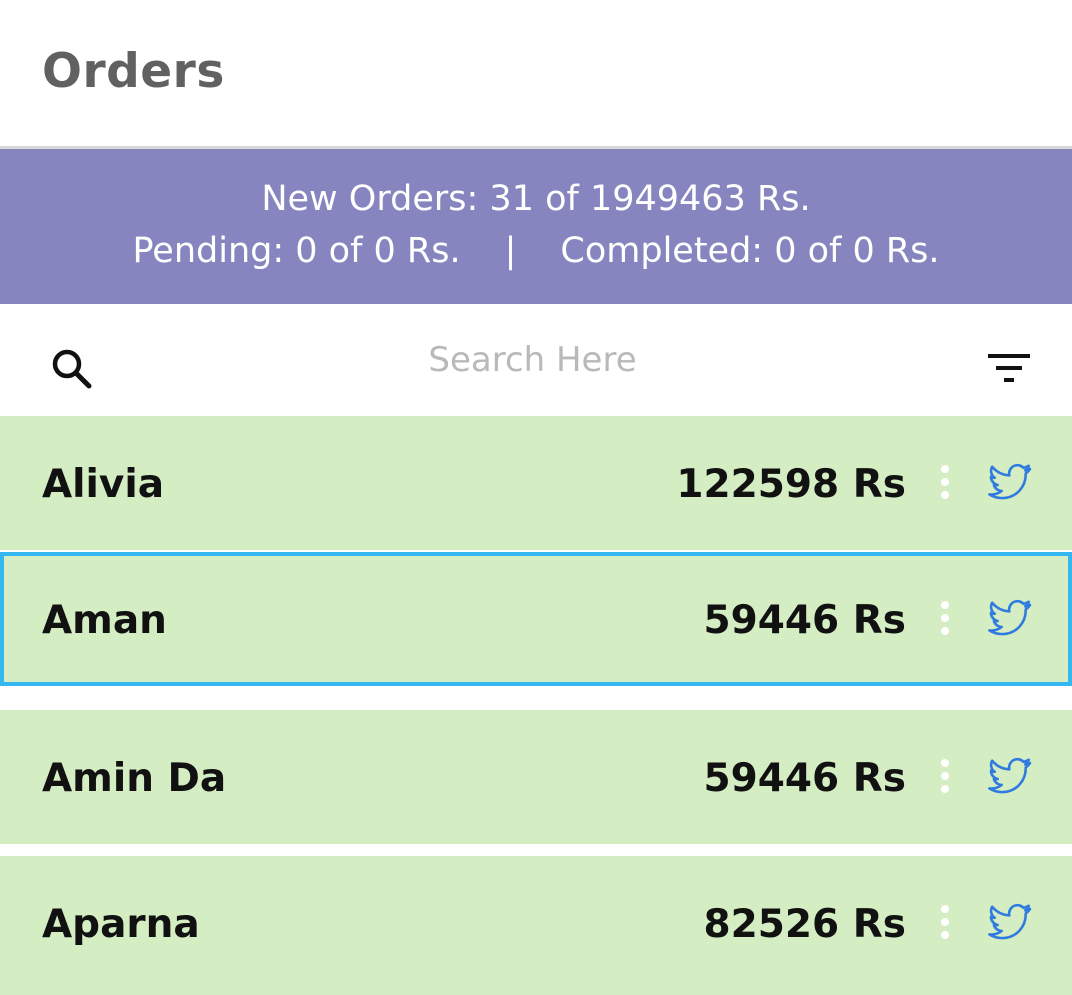  What do you see at coordinates (121, 924) in the screenshot?
I see `order-customer-name: Aparna` at bounding box center [121, 924].